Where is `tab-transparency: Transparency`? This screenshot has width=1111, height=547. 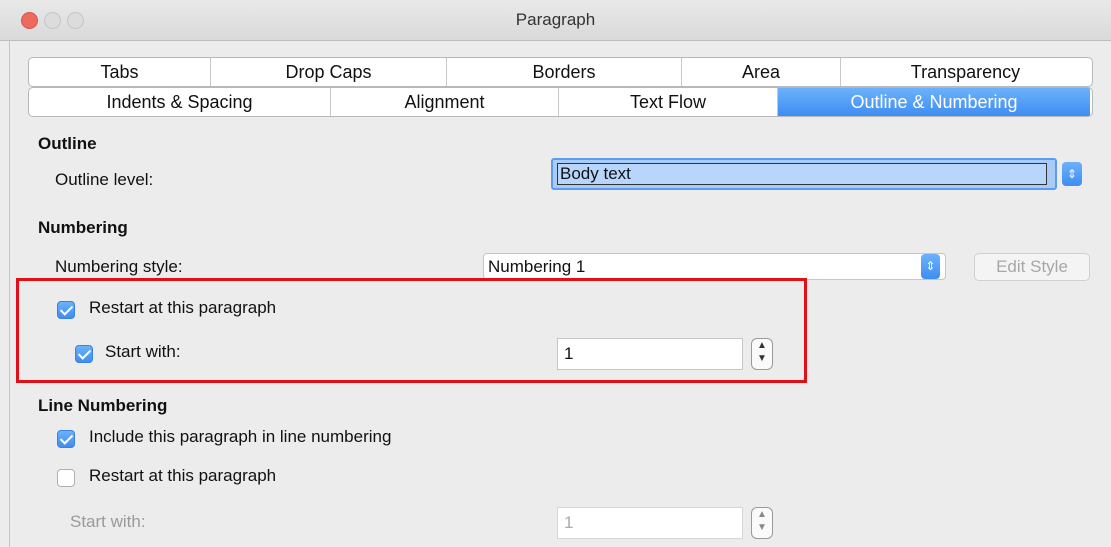 tab-transparency: Transparency is located at coordinates (965, 72).